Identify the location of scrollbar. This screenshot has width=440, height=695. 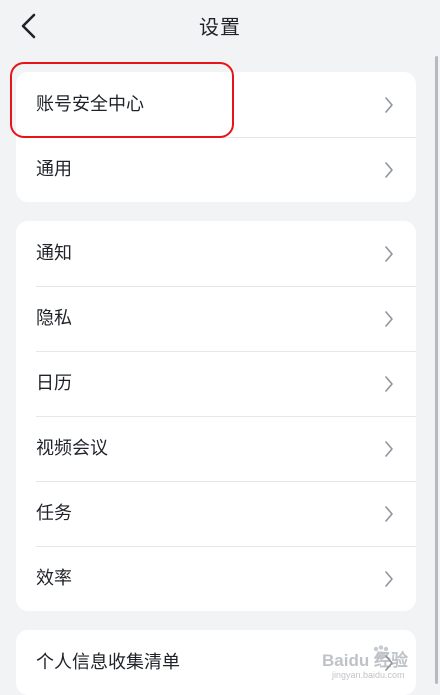
(436, 370).